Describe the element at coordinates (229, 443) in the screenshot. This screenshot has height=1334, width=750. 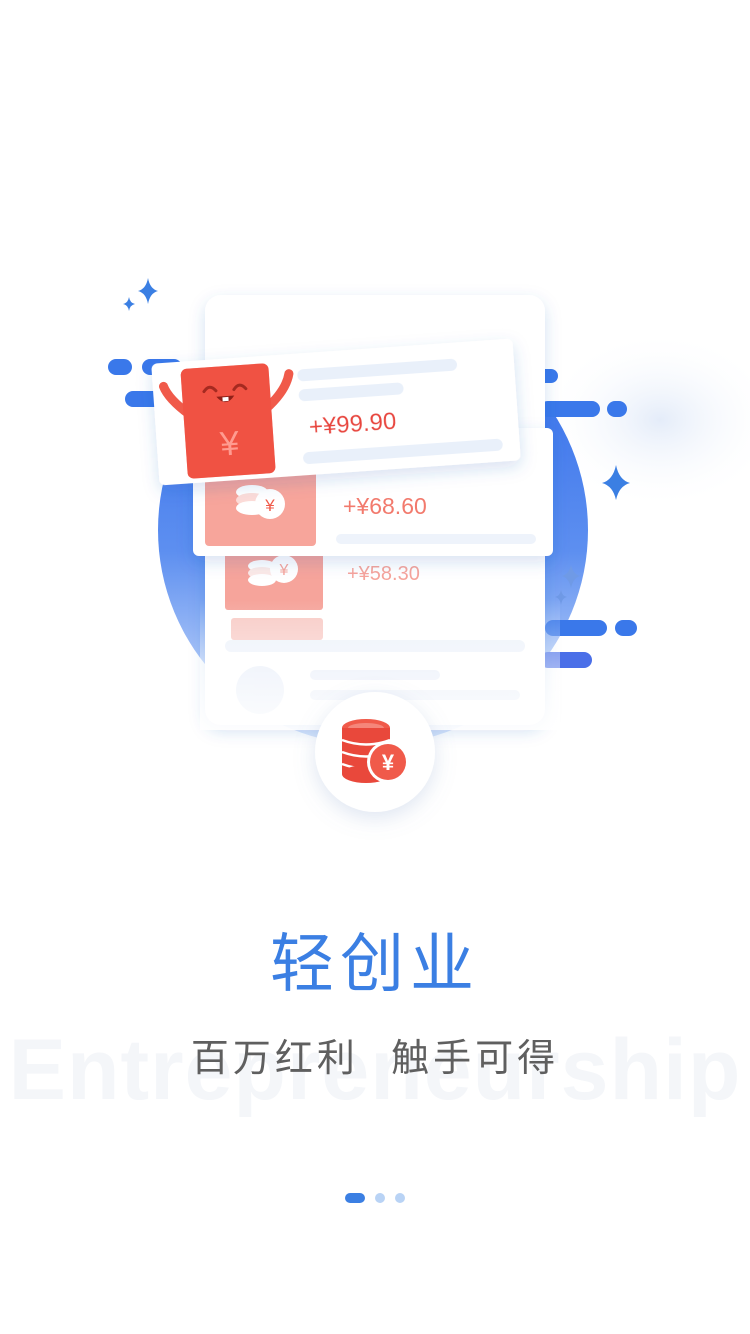
I see `envelope-yen-symbol: ¥` at that location.